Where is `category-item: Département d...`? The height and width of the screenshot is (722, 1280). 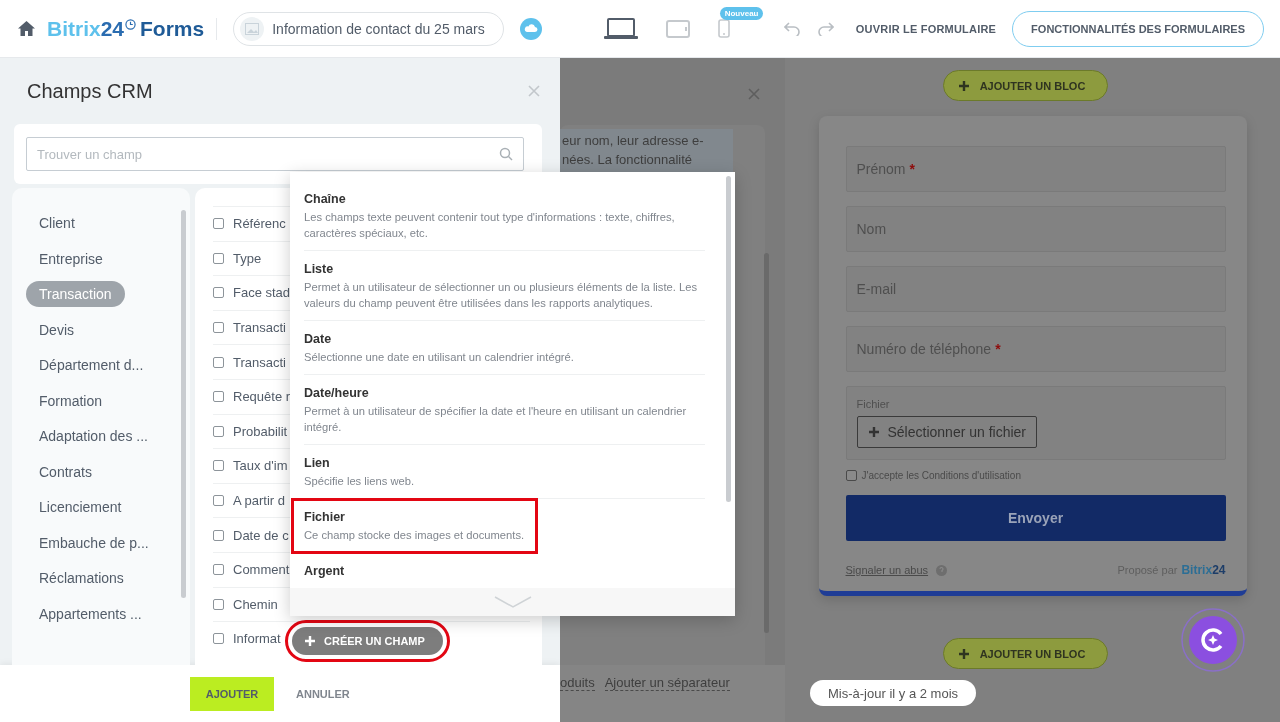
category-item: Département d... is located at coordinates (91, 365).